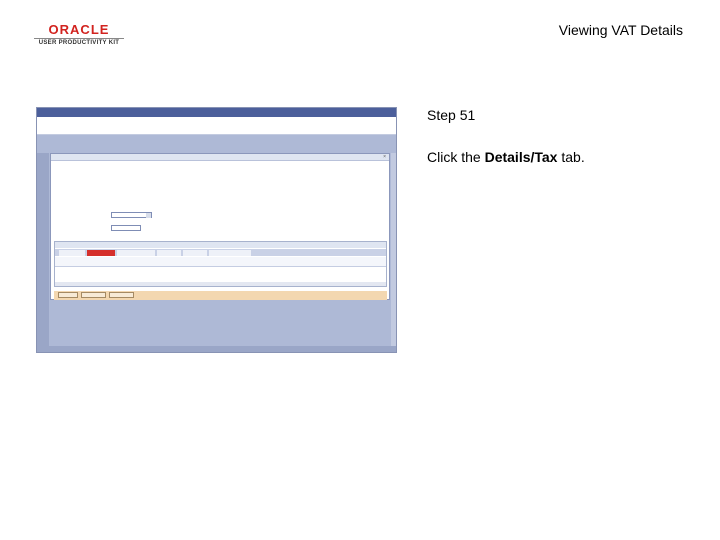 The image size is (720, 540). I want to click on tab-chartfields, so click(72, 253).